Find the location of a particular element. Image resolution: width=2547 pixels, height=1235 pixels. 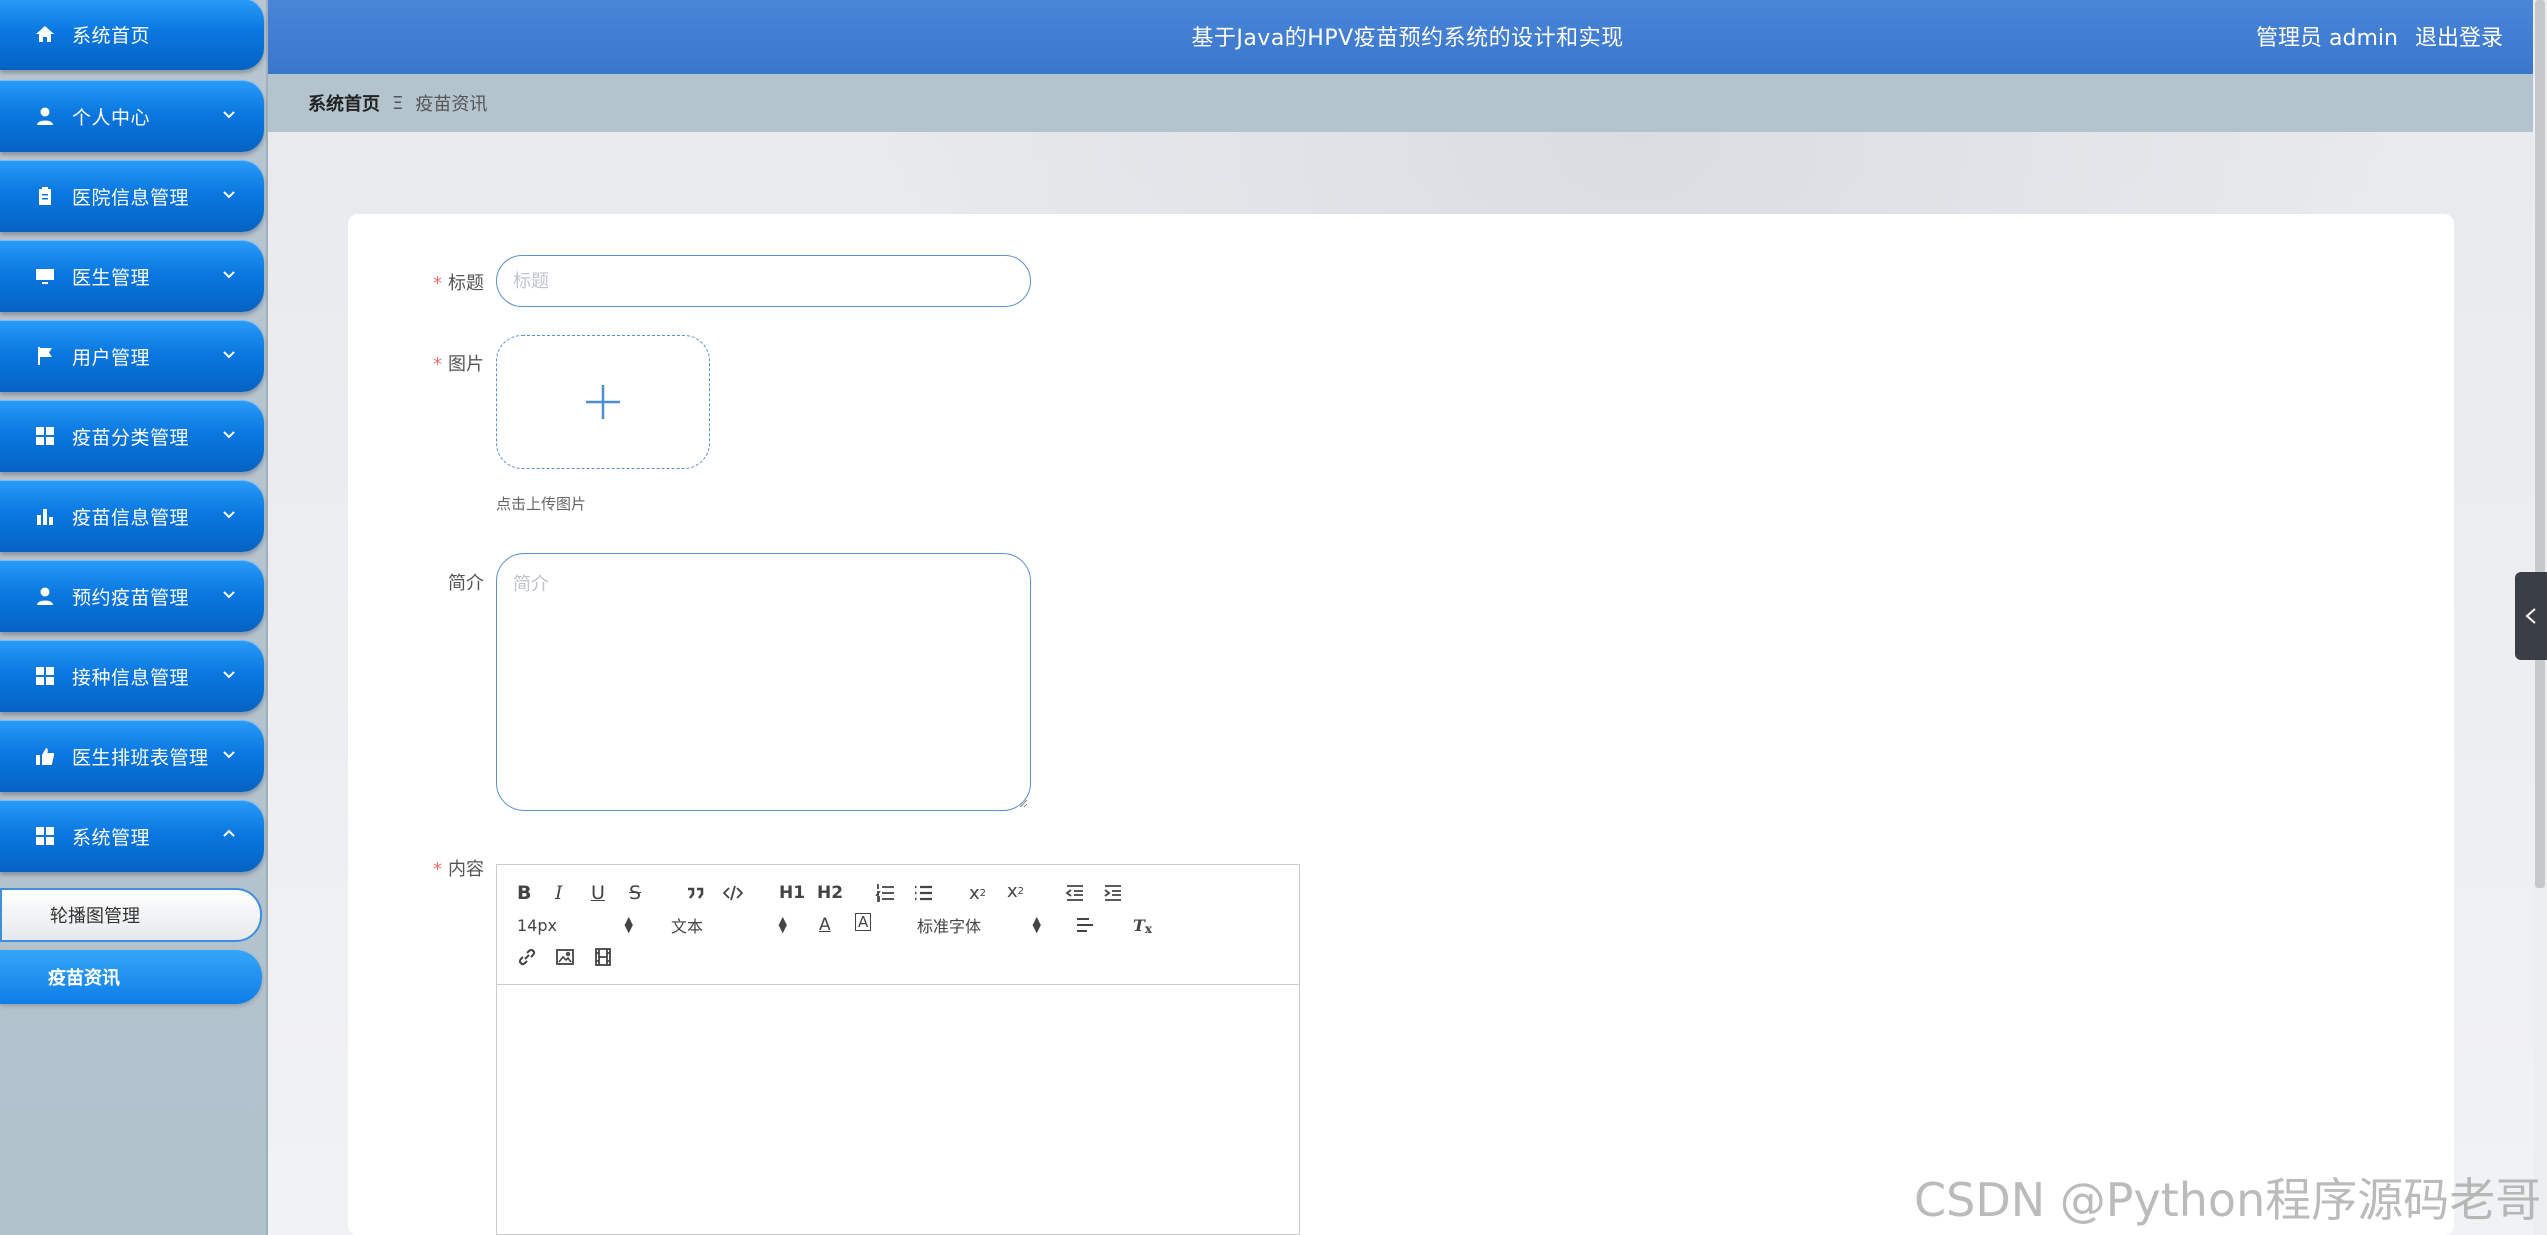

font-color-icon: A is located at coordinates (825, 925).